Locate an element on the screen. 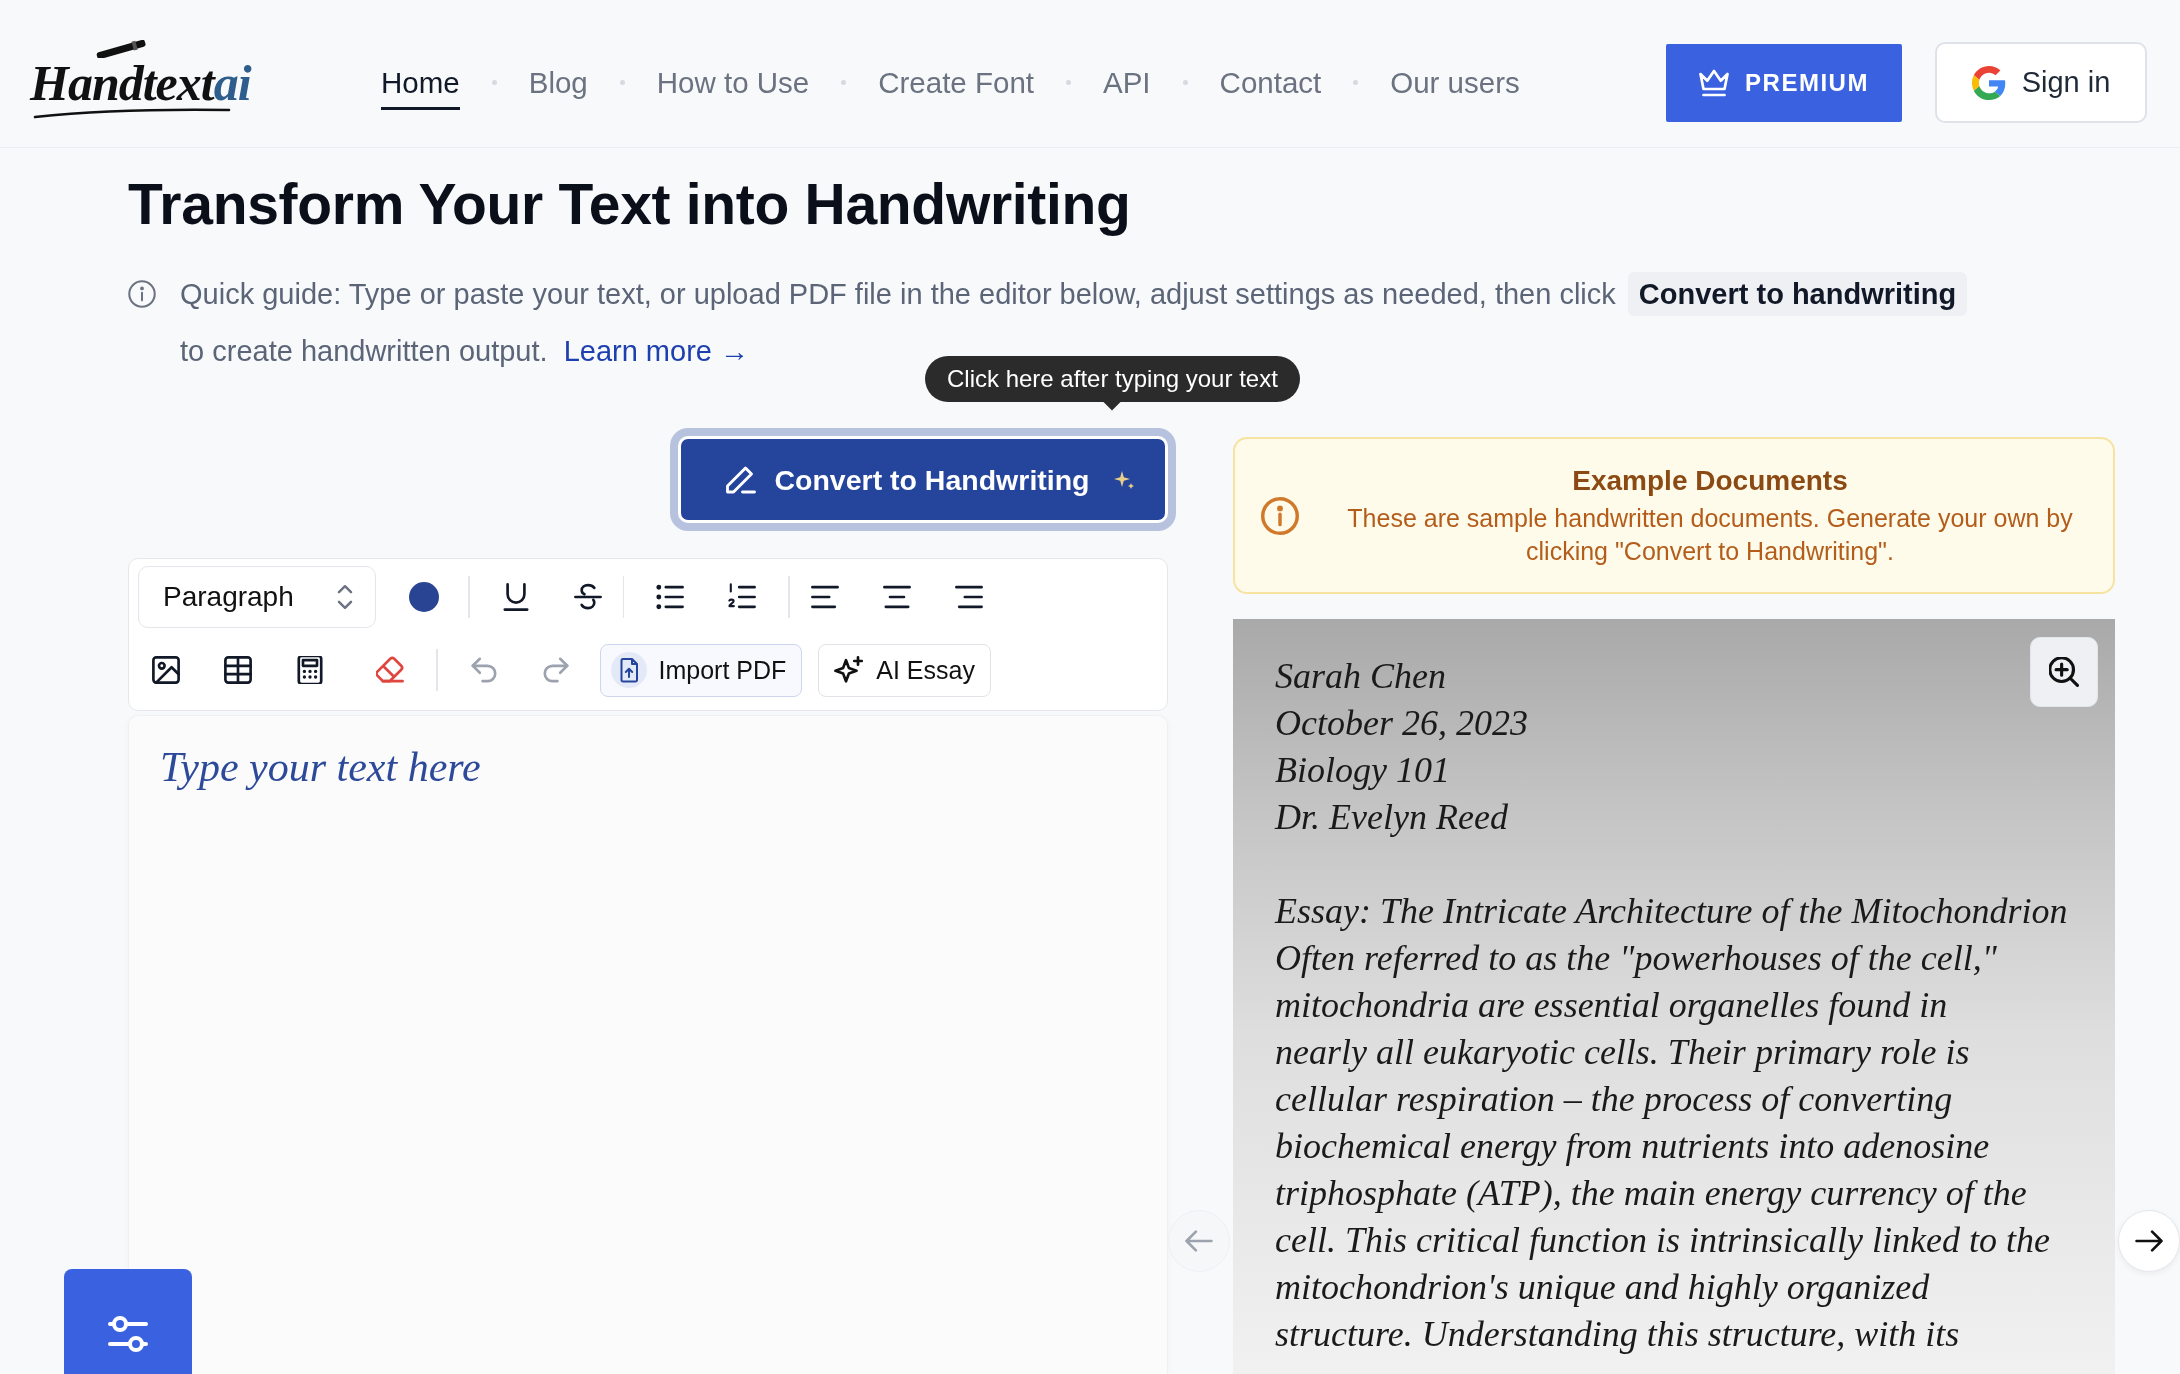 The height and width of the screenshot is (1374, 2180). block-format-select: Paragraph is located at coordinates (257, 597).